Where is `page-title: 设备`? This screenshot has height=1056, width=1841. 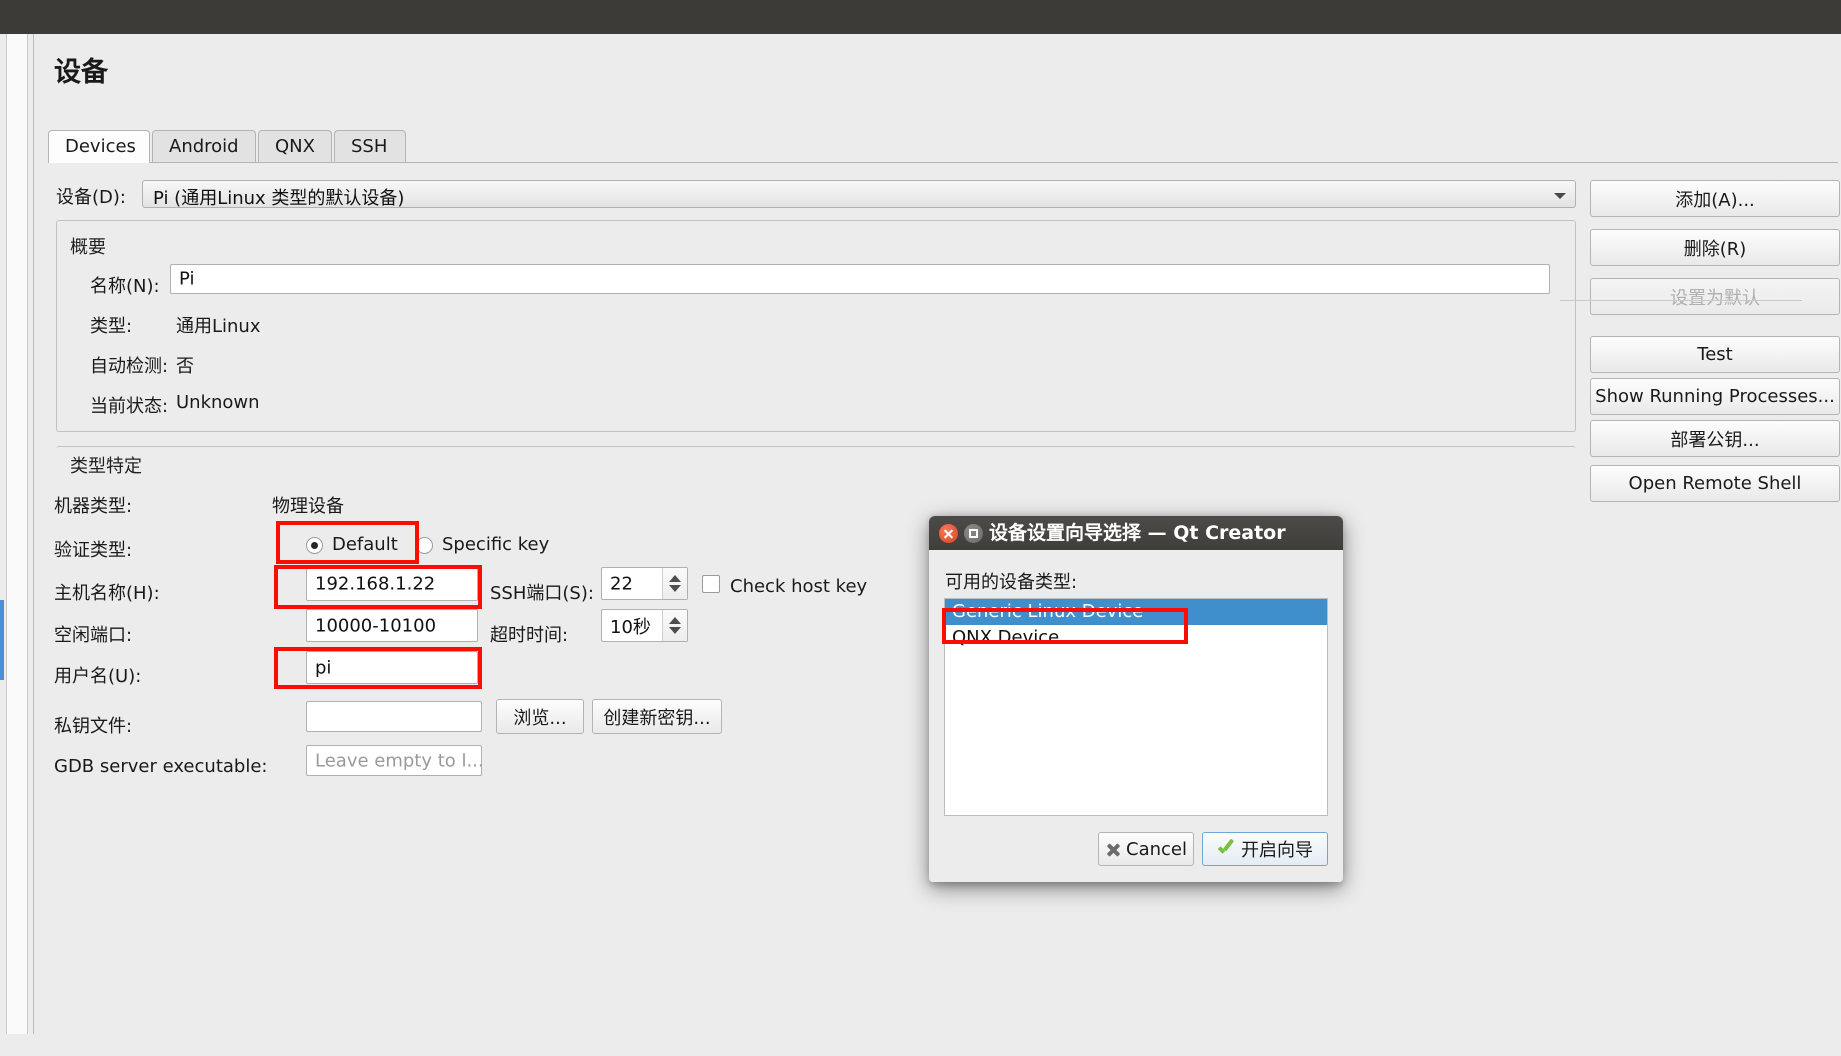 page-title: 设备 is located at coordinates (81, 72).